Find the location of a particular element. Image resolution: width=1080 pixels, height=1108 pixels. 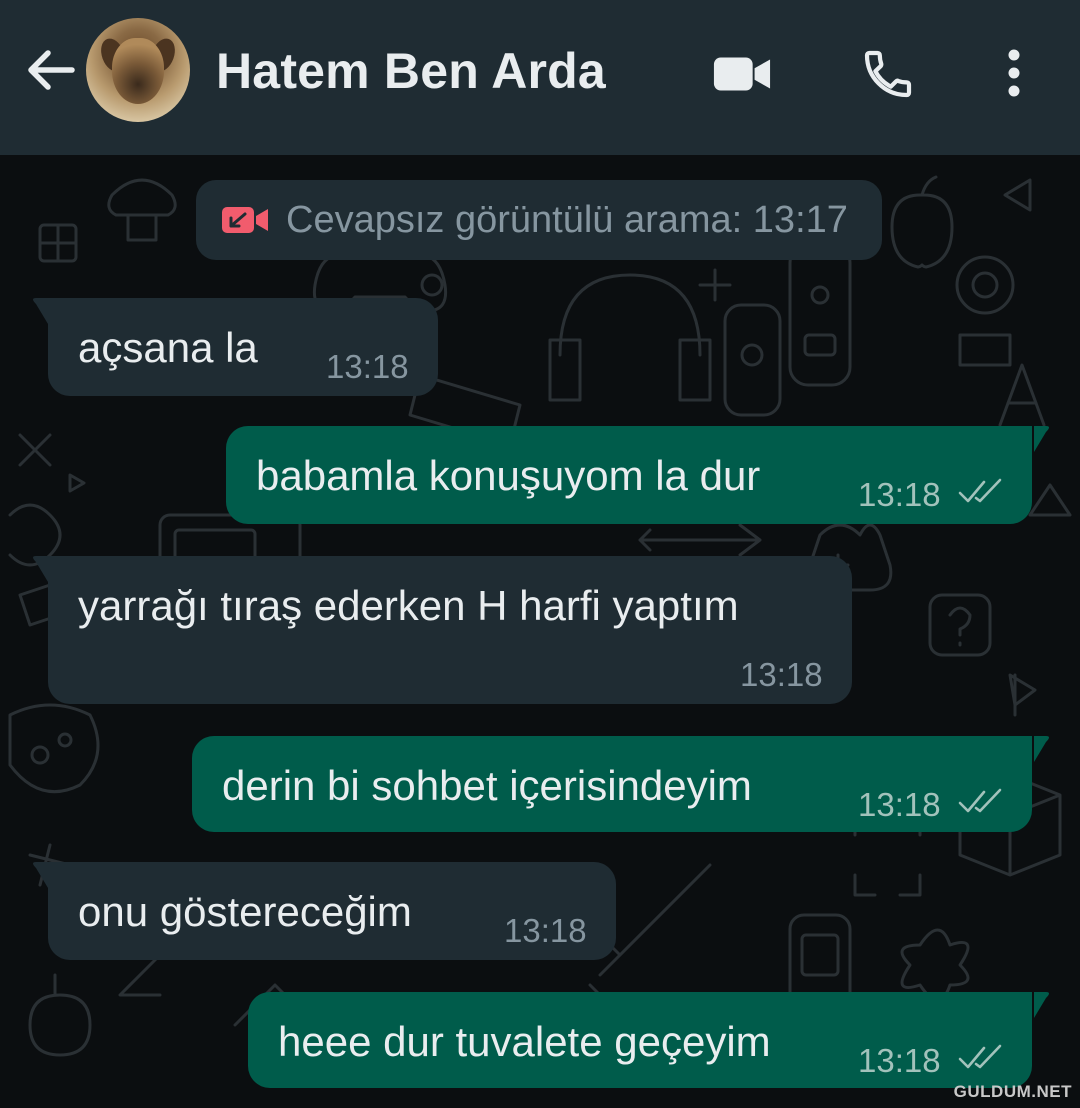

avatar-dog-face is located at coordinates (138, 71).